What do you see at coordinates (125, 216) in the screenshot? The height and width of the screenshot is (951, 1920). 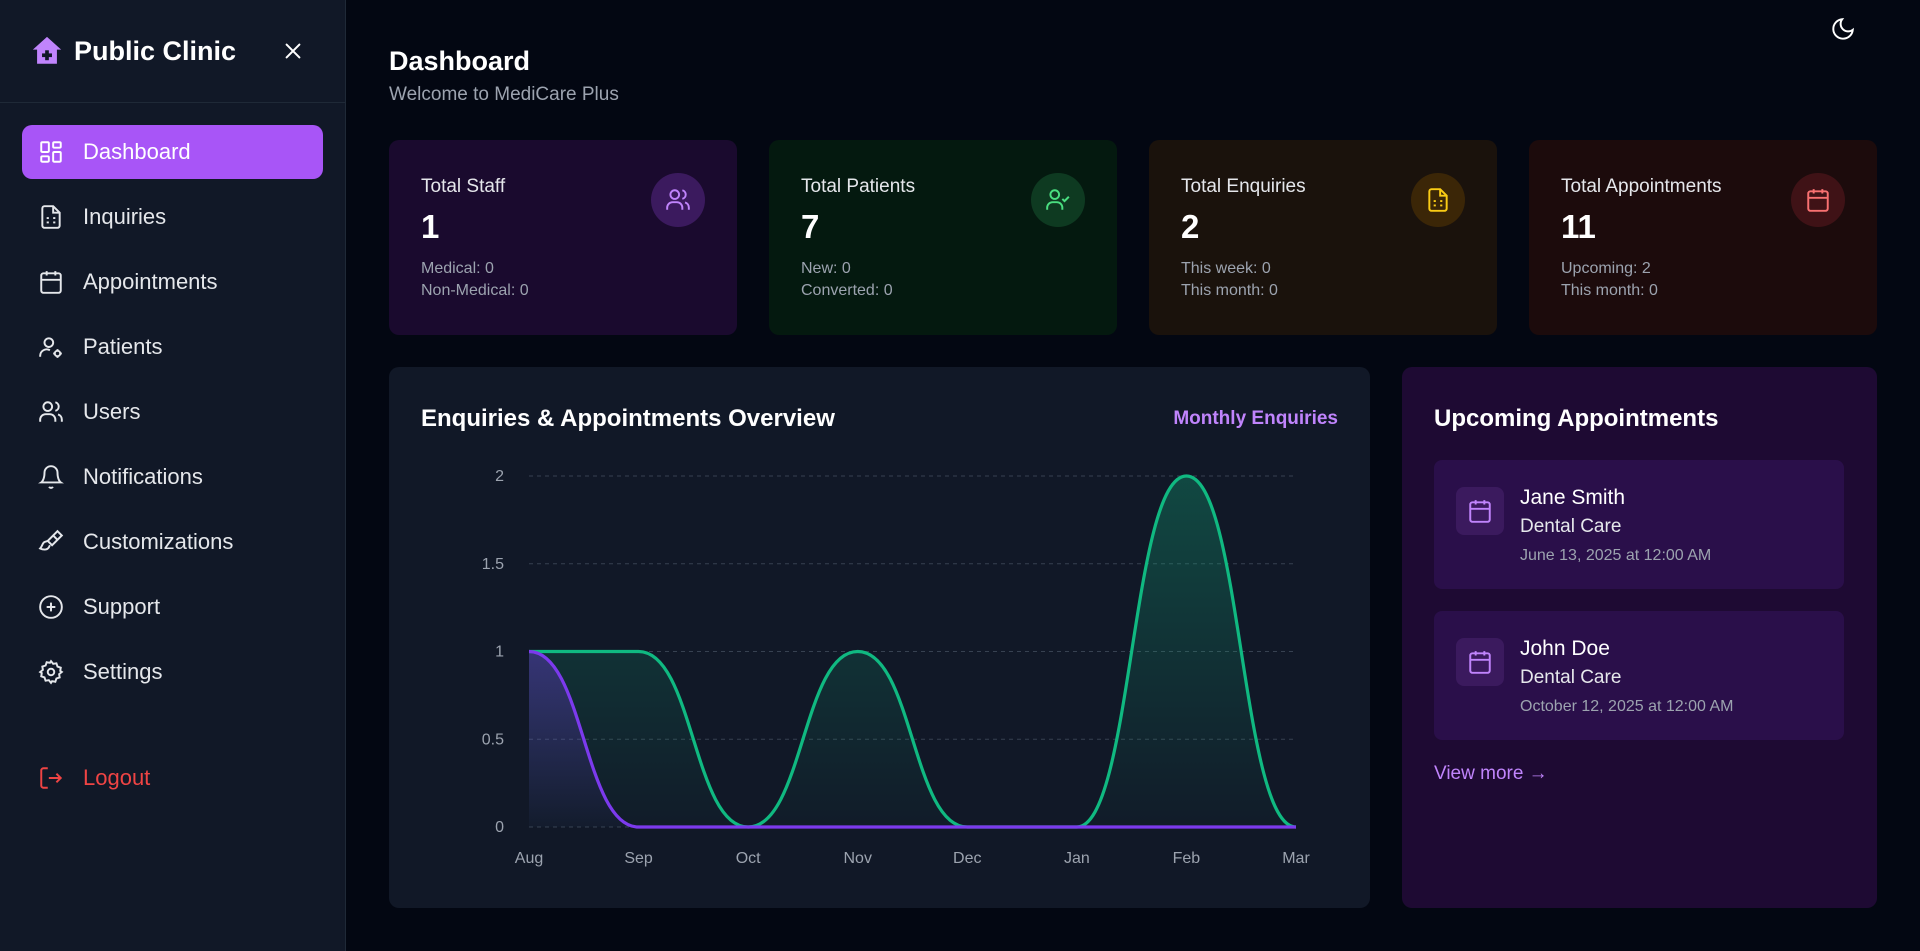 I see `sidebar-item-label: Inquiries` at bounding box center [125, 216].